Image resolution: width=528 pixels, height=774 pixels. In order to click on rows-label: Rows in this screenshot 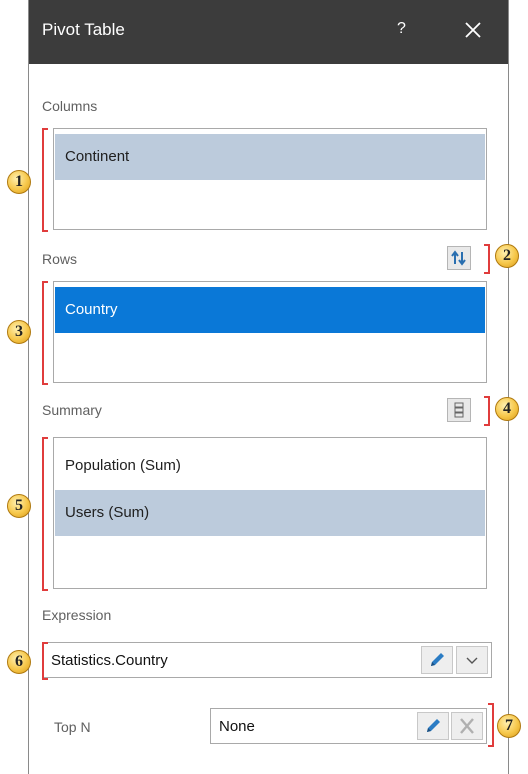, I will do `click(60, 259)`.